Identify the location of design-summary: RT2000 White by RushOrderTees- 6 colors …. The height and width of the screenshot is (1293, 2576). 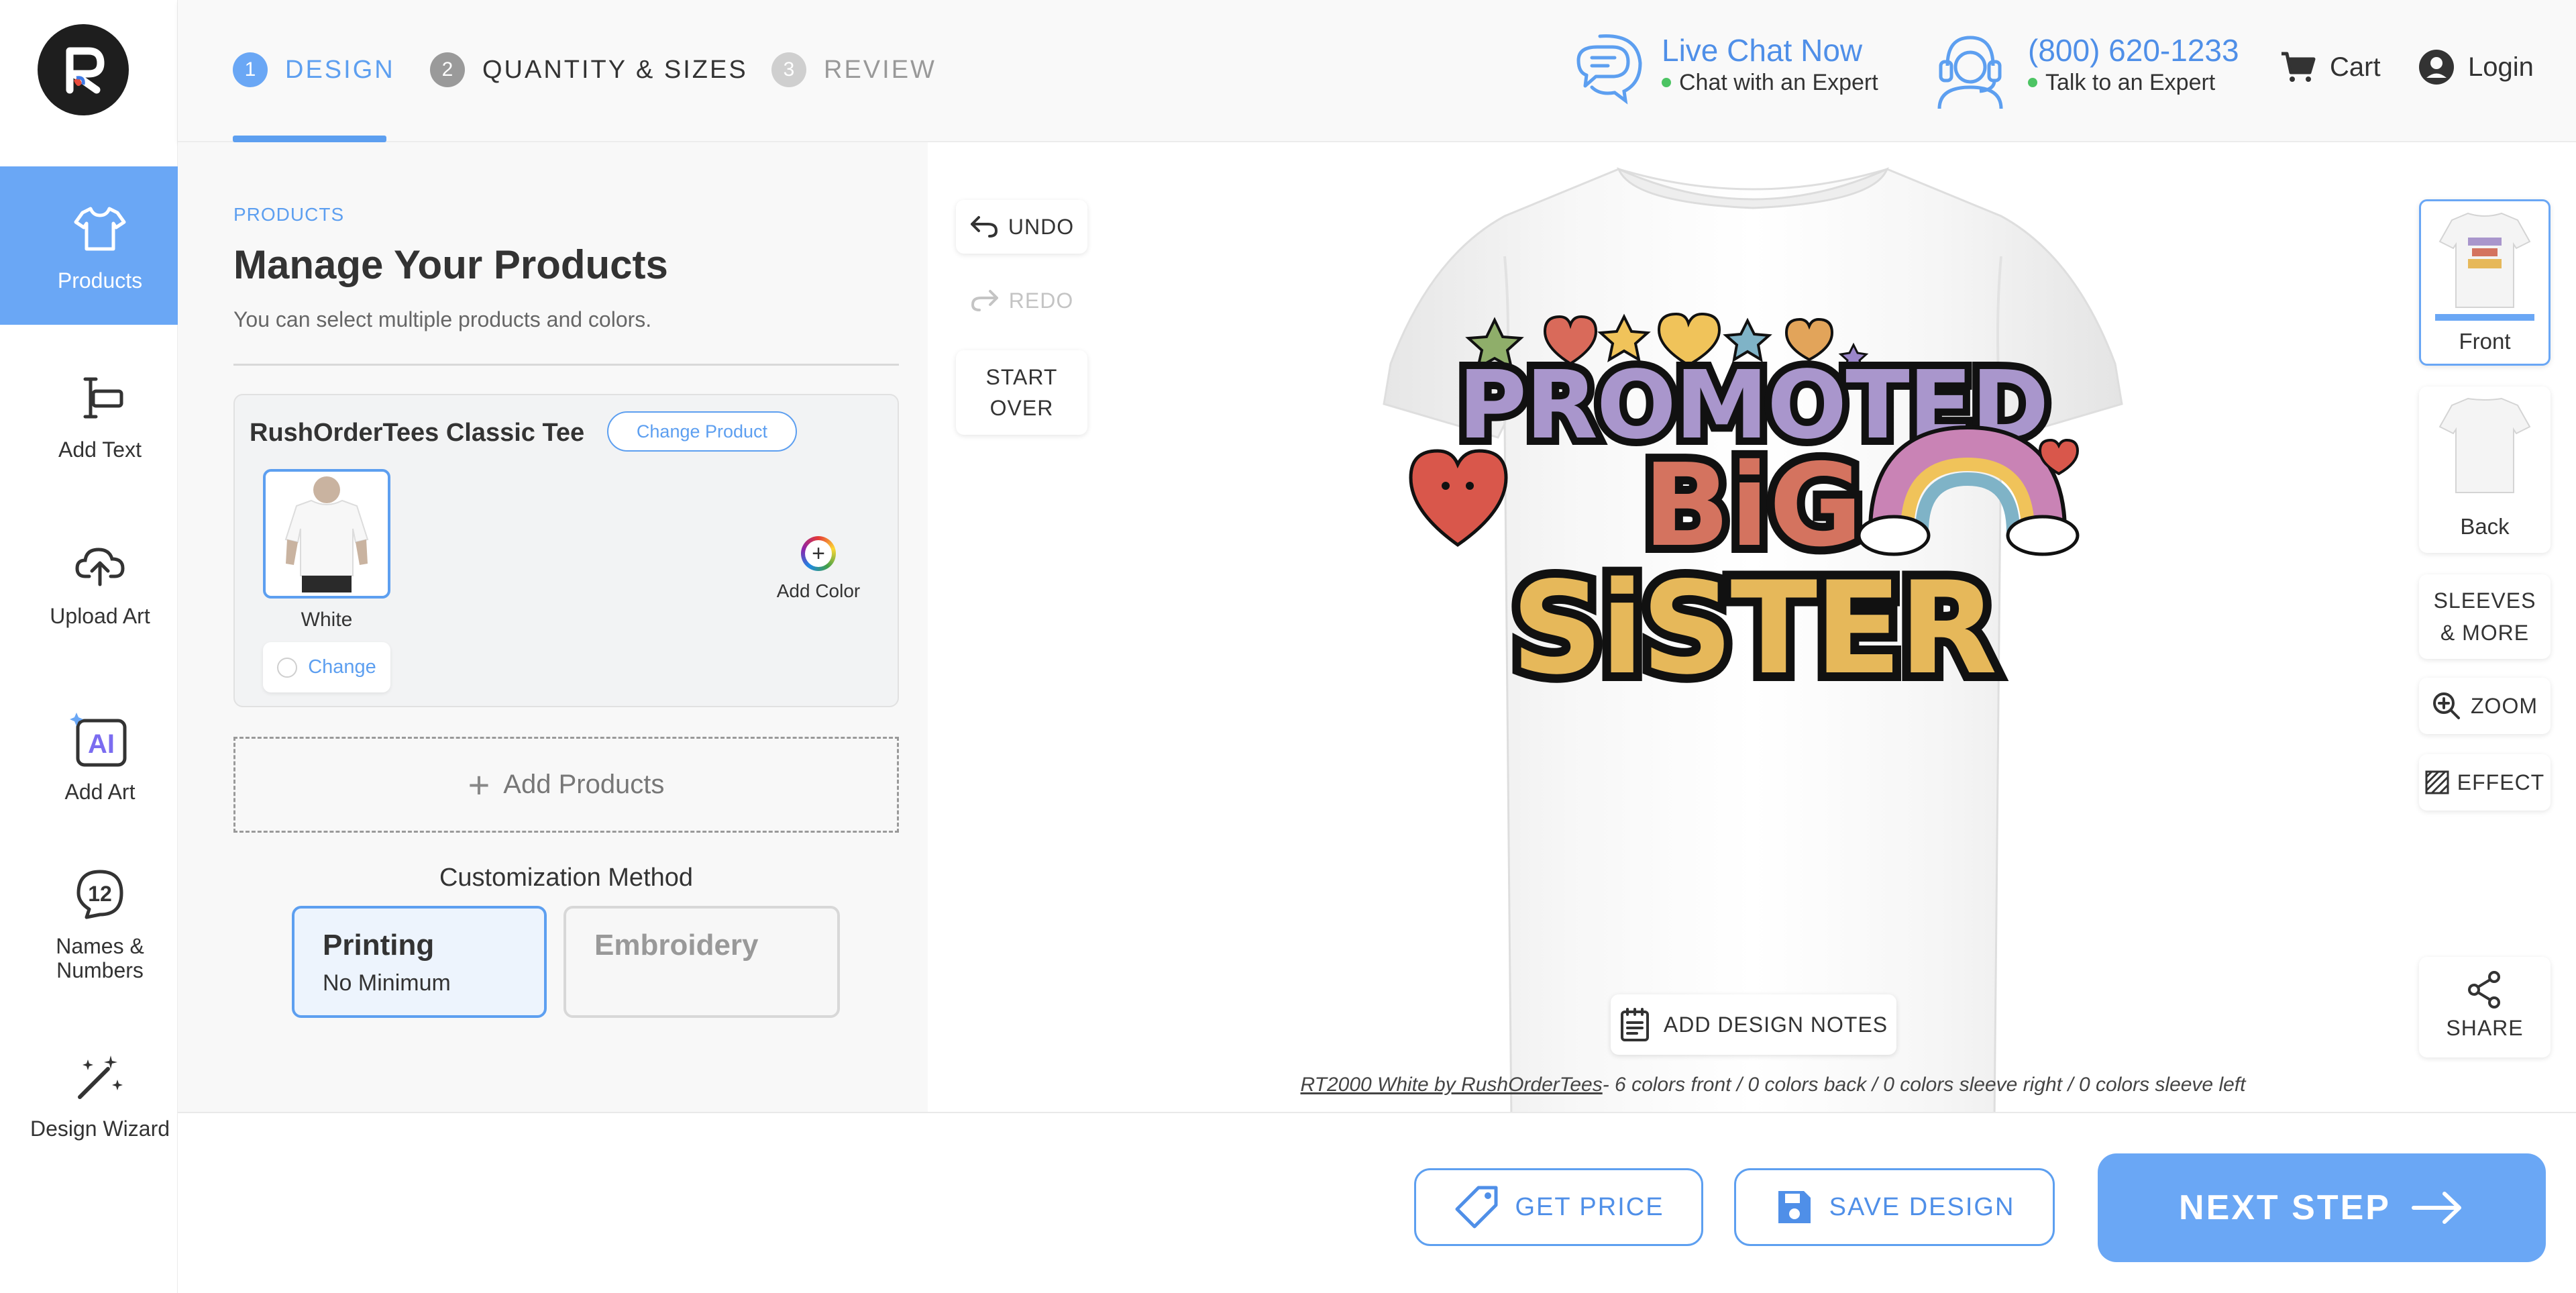
(1773, 1085).